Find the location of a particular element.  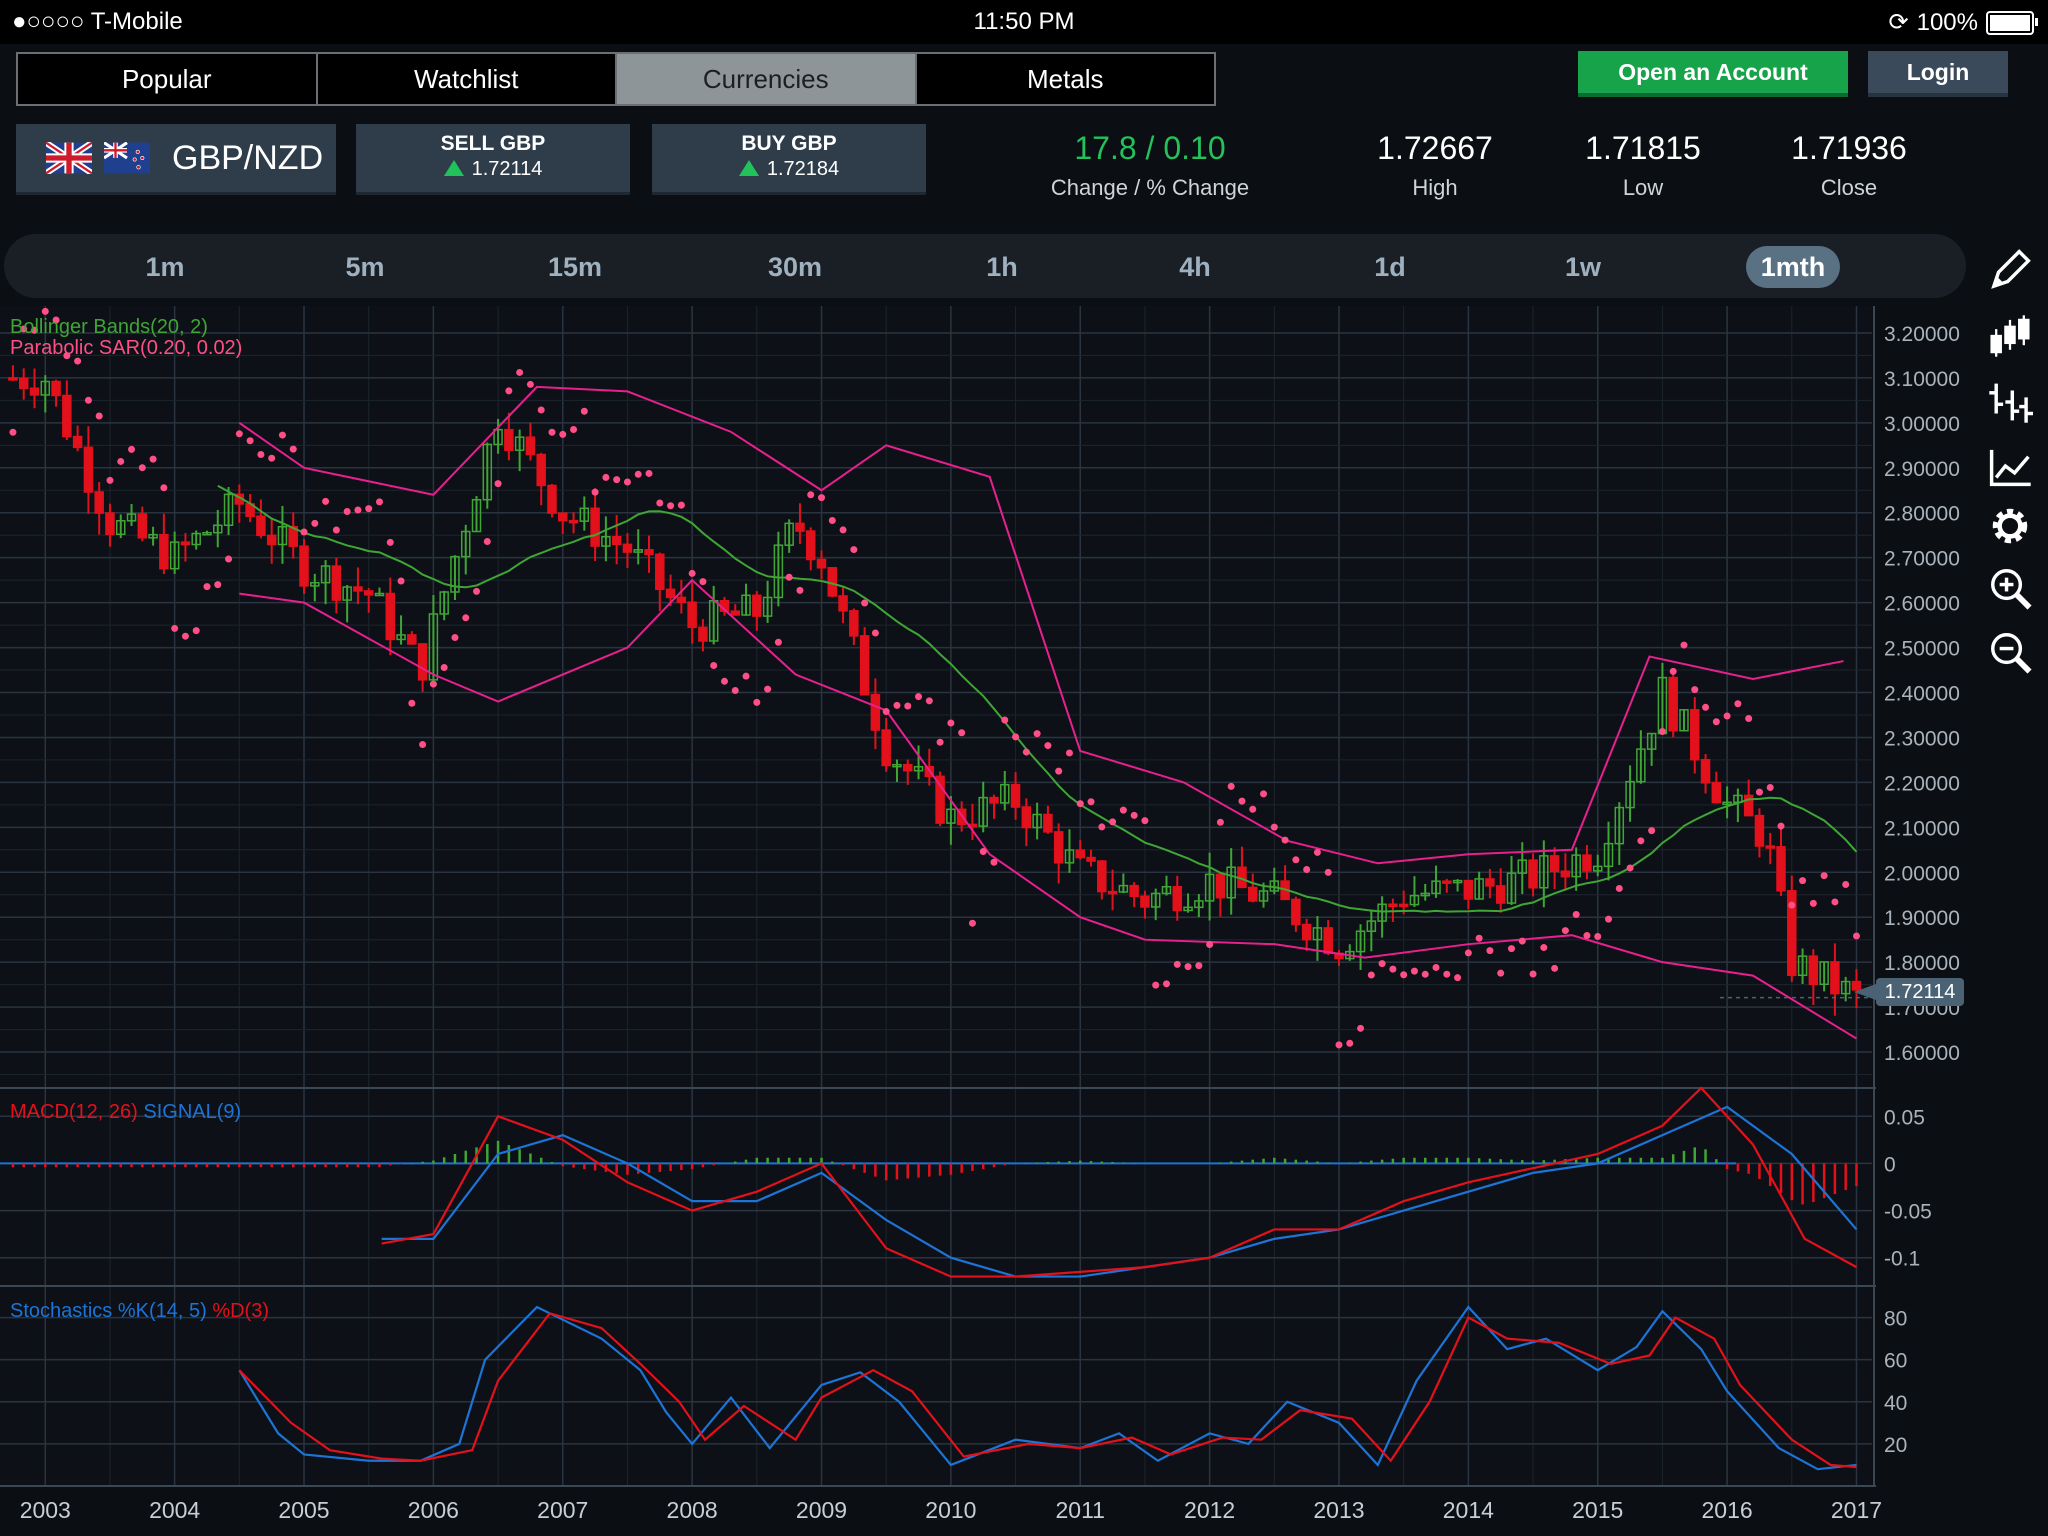

line-chart-icon is located at coordinates (2010, 468).